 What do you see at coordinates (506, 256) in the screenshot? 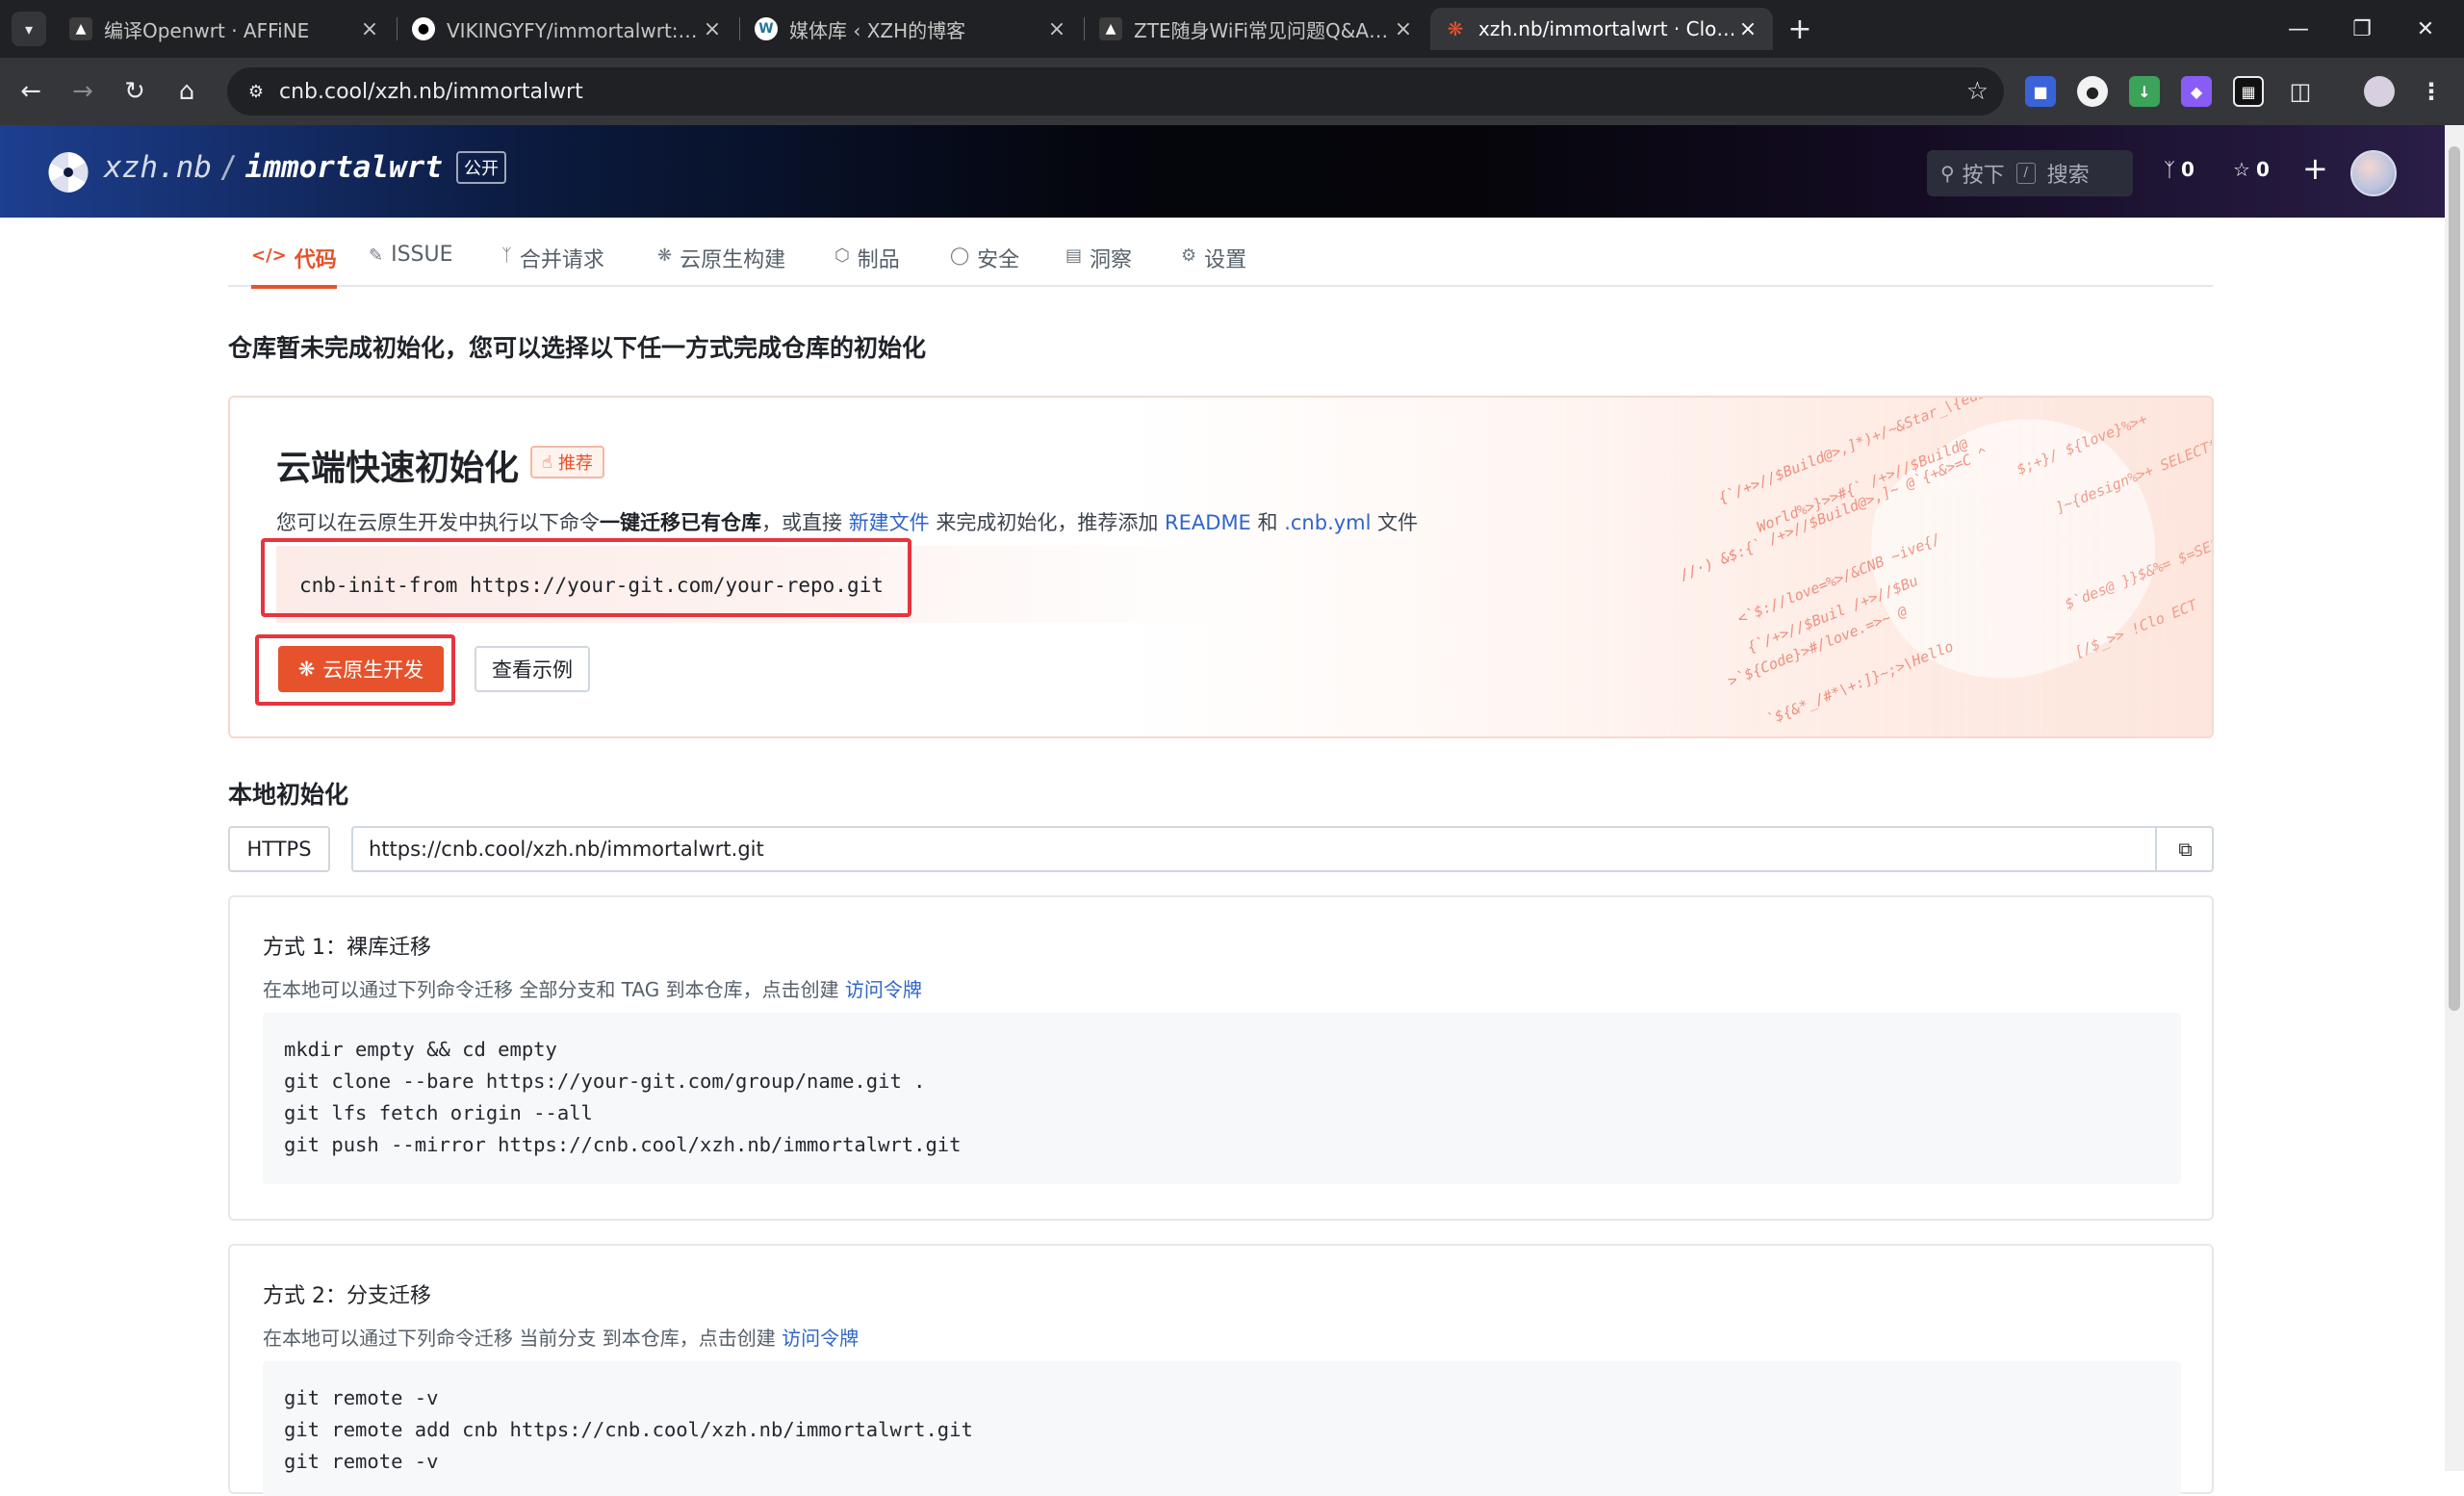
I see `merge-icon: ᛉ` at bounding box center [506, 256].